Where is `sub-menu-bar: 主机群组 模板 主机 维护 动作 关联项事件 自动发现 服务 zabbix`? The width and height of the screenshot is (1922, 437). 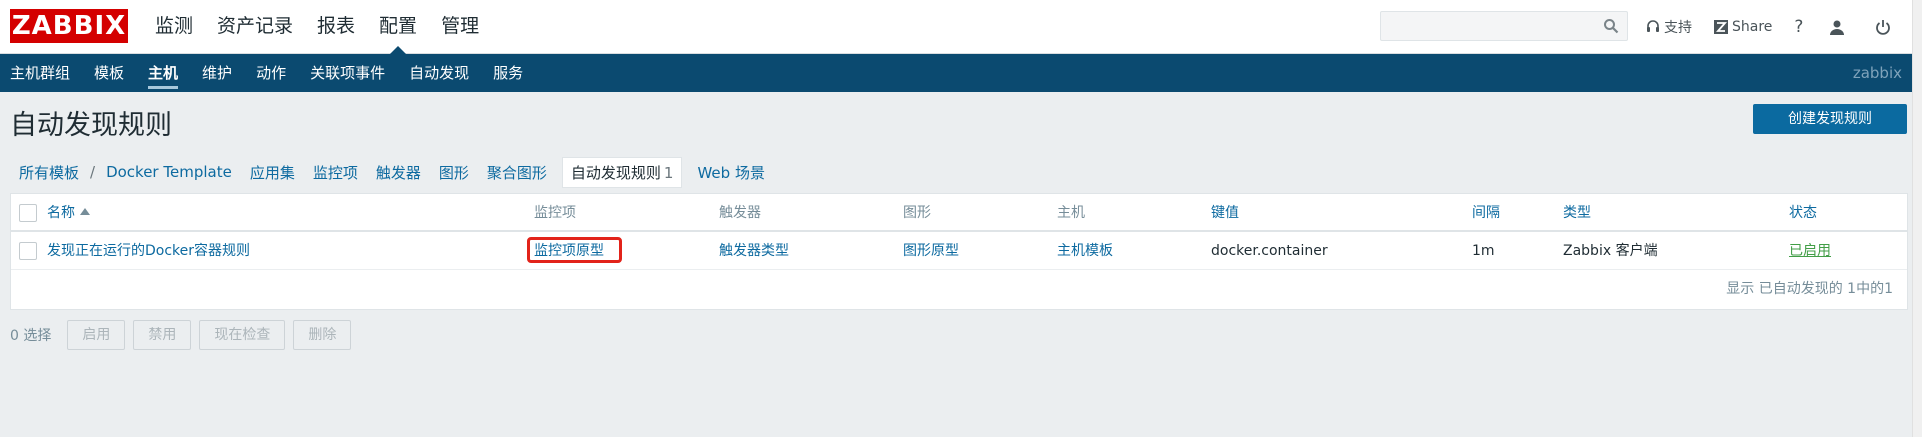 sub-menu-bar: 主机群组 模板 主机 维护 动作 关联项事件 自动发现 服务 zabbix is located at coordinates (956, 73).